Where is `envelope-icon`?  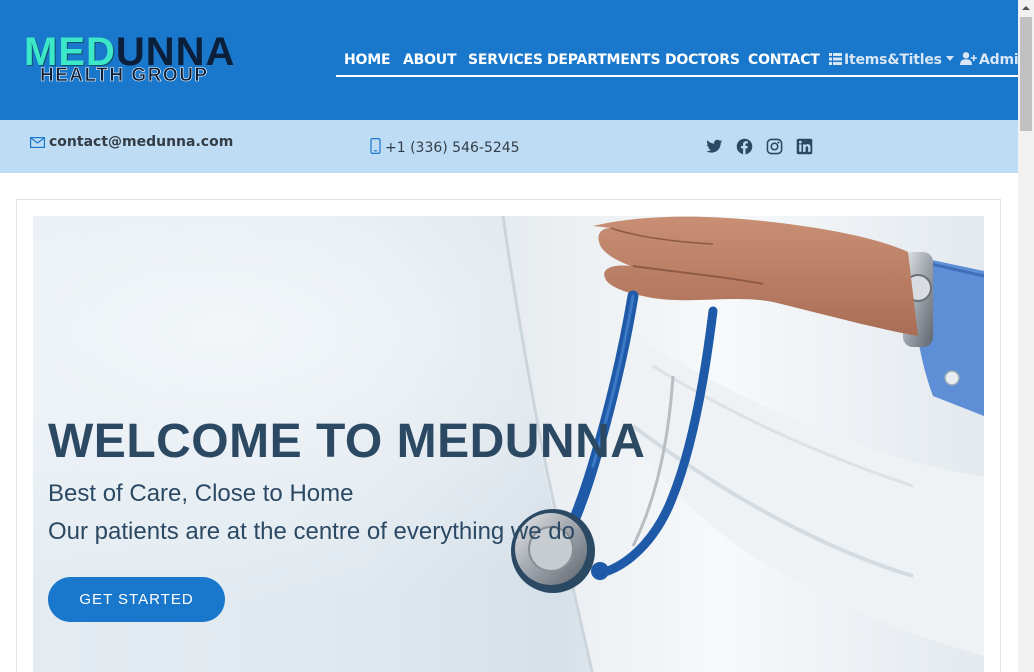 envelope-icon is located at coordinates (38, 144).